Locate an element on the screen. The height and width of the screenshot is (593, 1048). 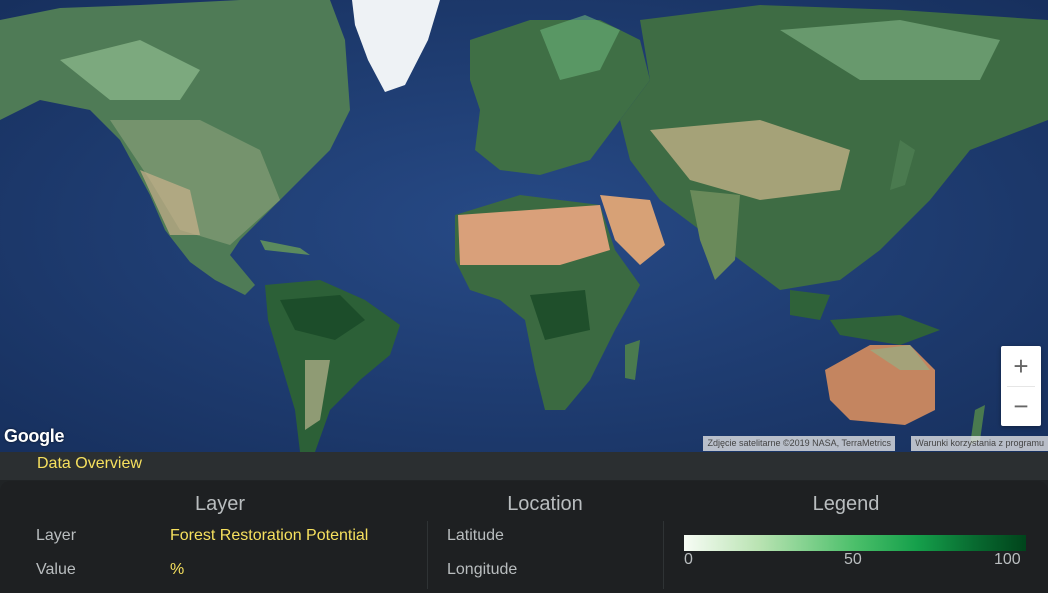
layer-value: Forest Restoration Potential is located at coordinates (269, 535).